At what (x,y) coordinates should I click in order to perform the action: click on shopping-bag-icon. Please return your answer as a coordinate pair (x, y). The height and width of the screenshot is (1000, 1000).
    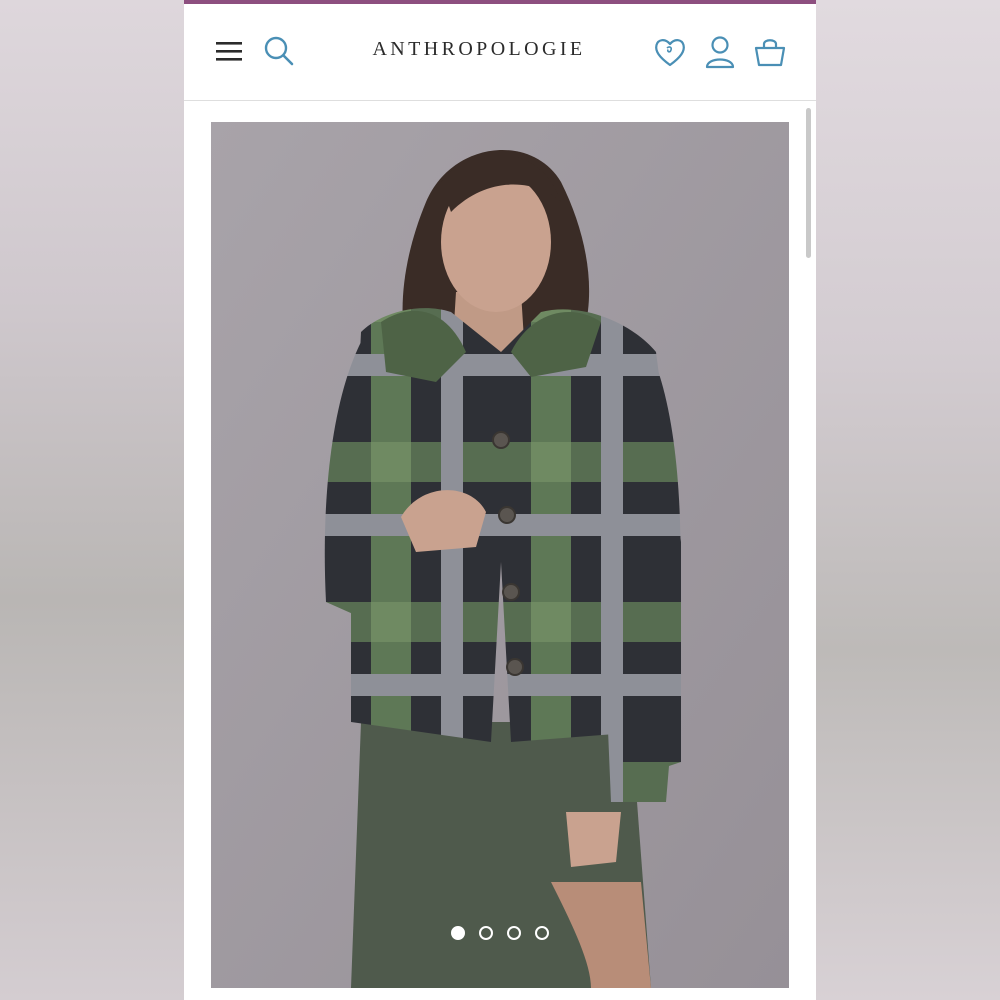
    Looking at the image, I should click on (770, 53).